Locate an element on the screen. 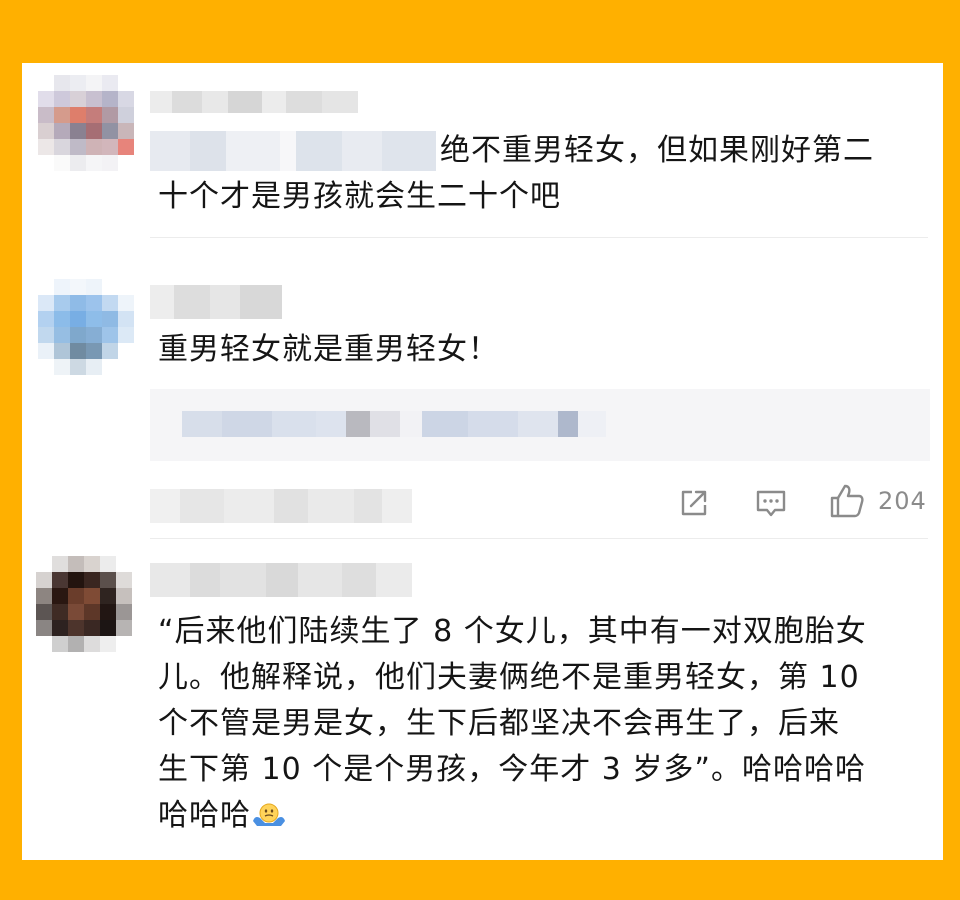 This screenshot has height=900, width=960. like-count: 204 is located at coordinates (902, 501).